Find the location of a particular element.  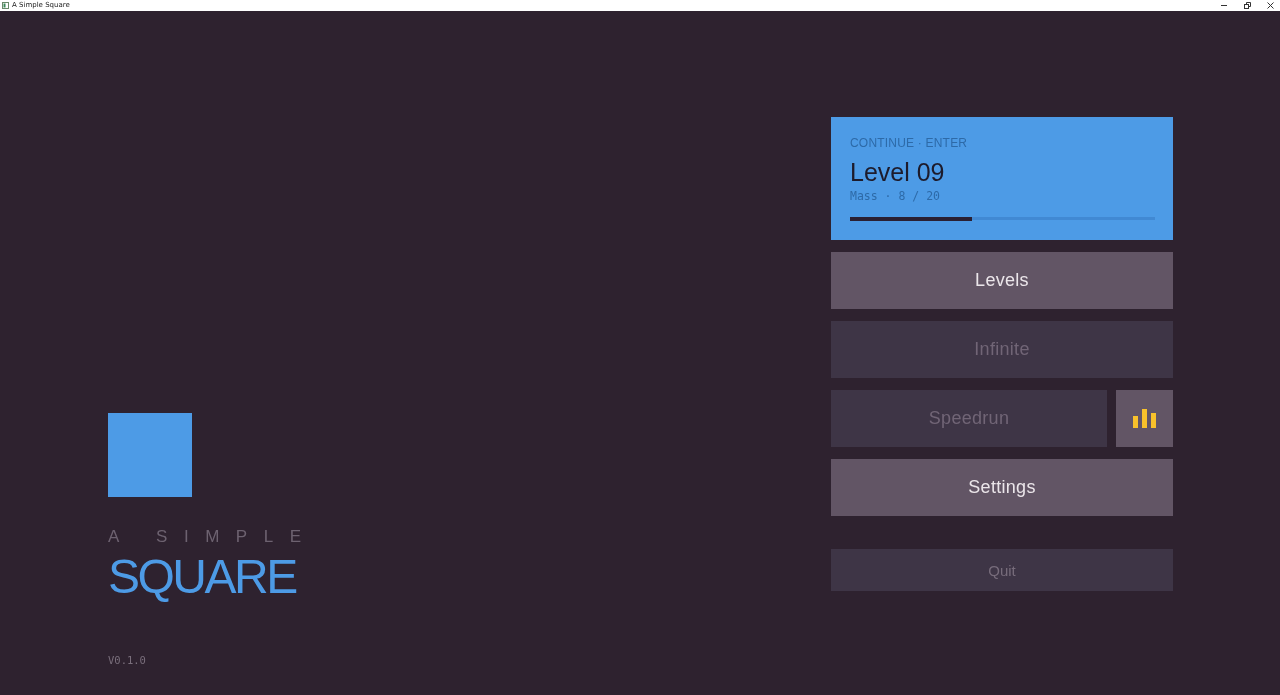

logo-title: SQUARE is located at coordinates (202, 577).